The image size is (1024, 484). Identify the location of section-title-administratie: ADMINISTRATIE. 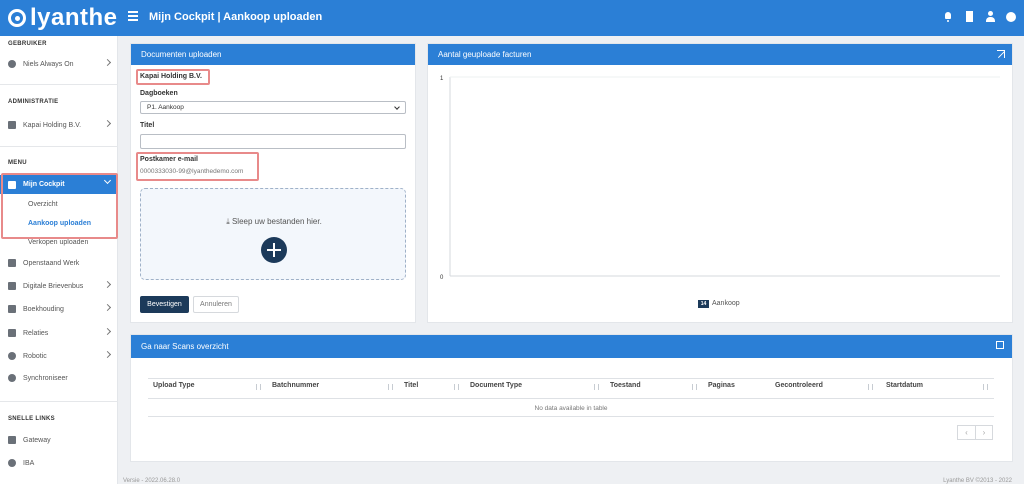
(33, 102).